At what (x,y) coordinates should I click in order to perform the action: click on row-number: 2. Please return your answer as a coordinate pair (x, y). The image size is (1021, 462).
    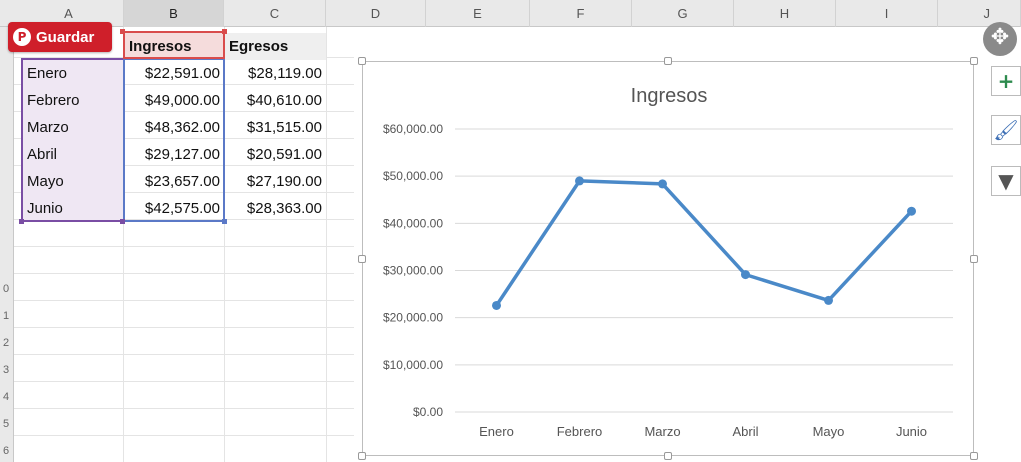
    Looking at the image, I should click on (7, 343).